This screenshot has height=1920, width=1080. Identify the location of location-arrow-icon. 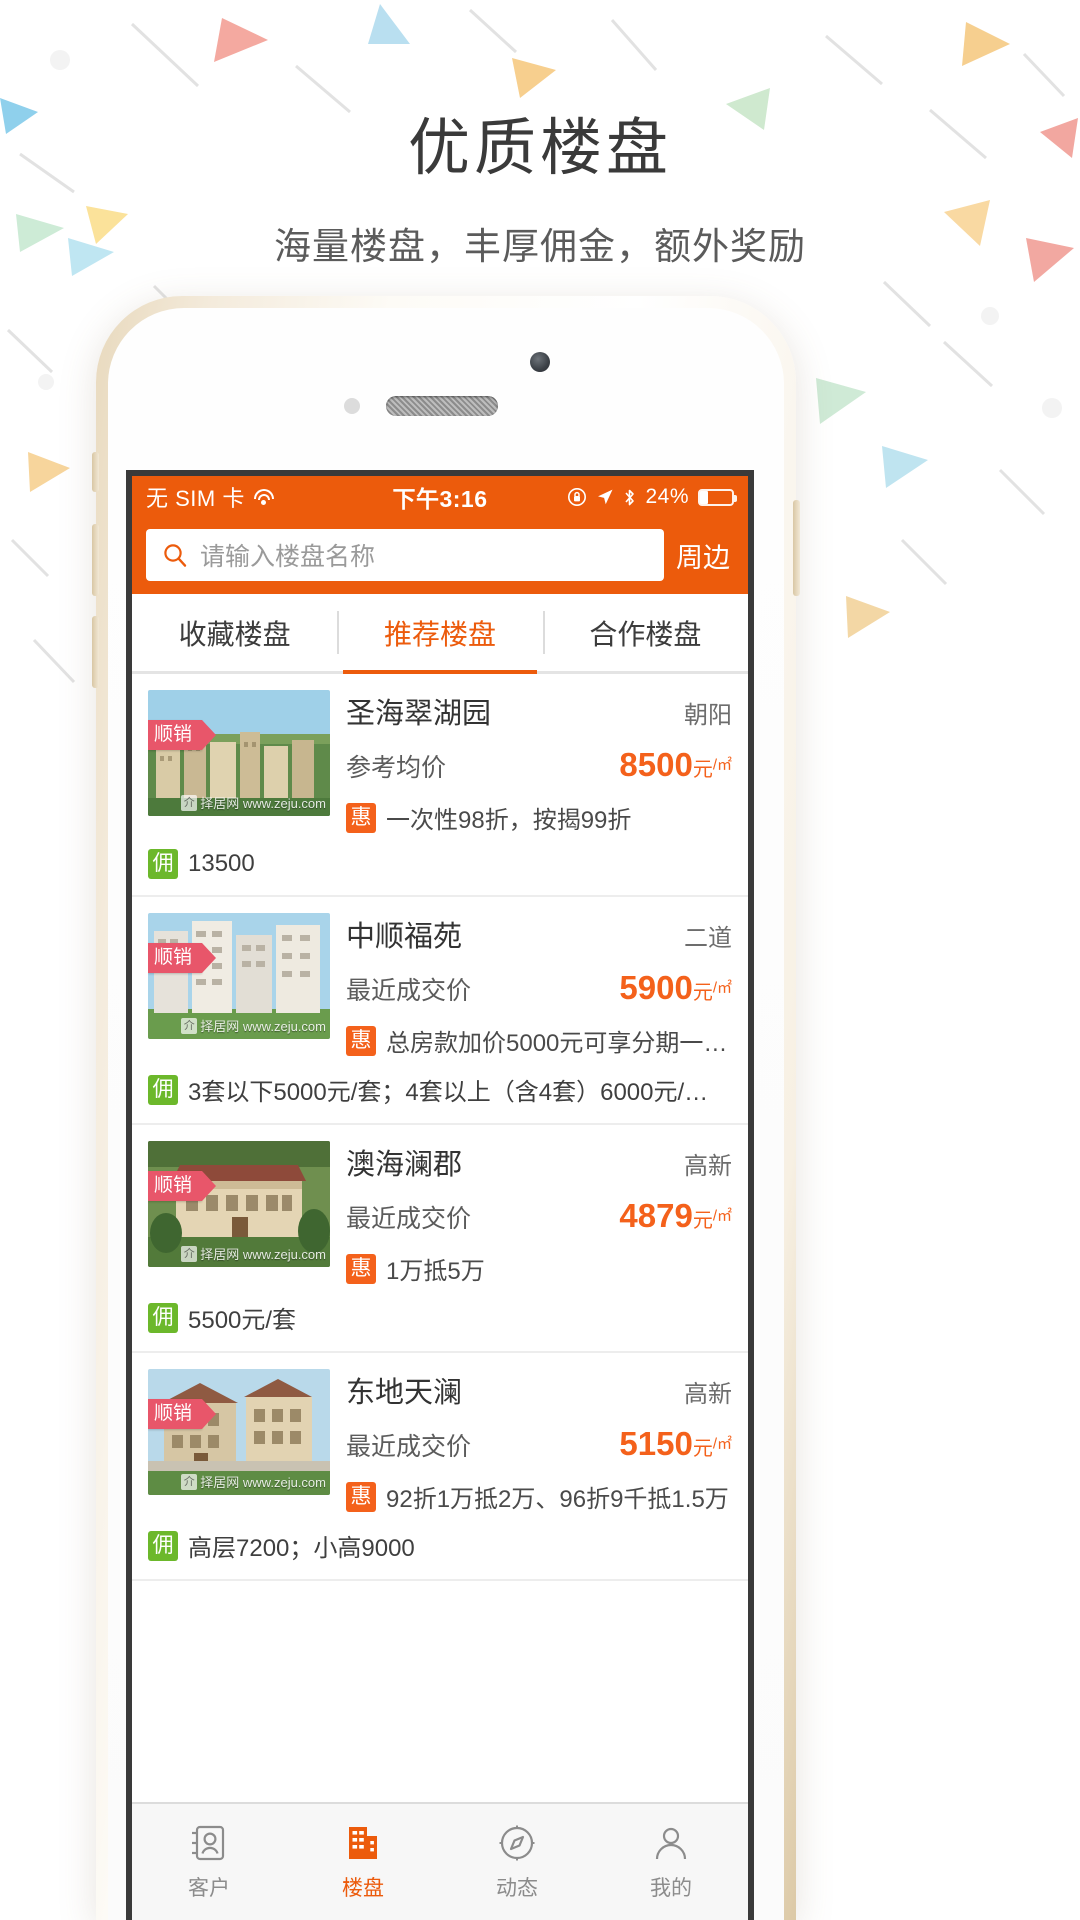
(605, 497).